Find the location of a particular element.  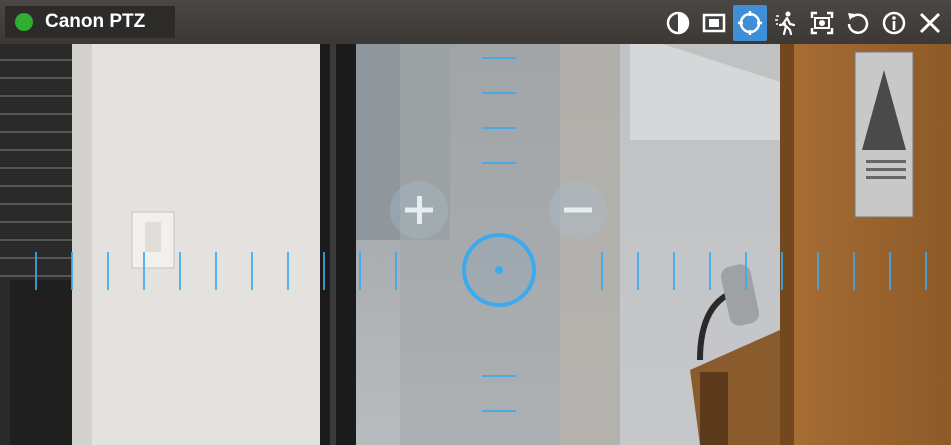

plus-icon is located at coordinates (419, 210).